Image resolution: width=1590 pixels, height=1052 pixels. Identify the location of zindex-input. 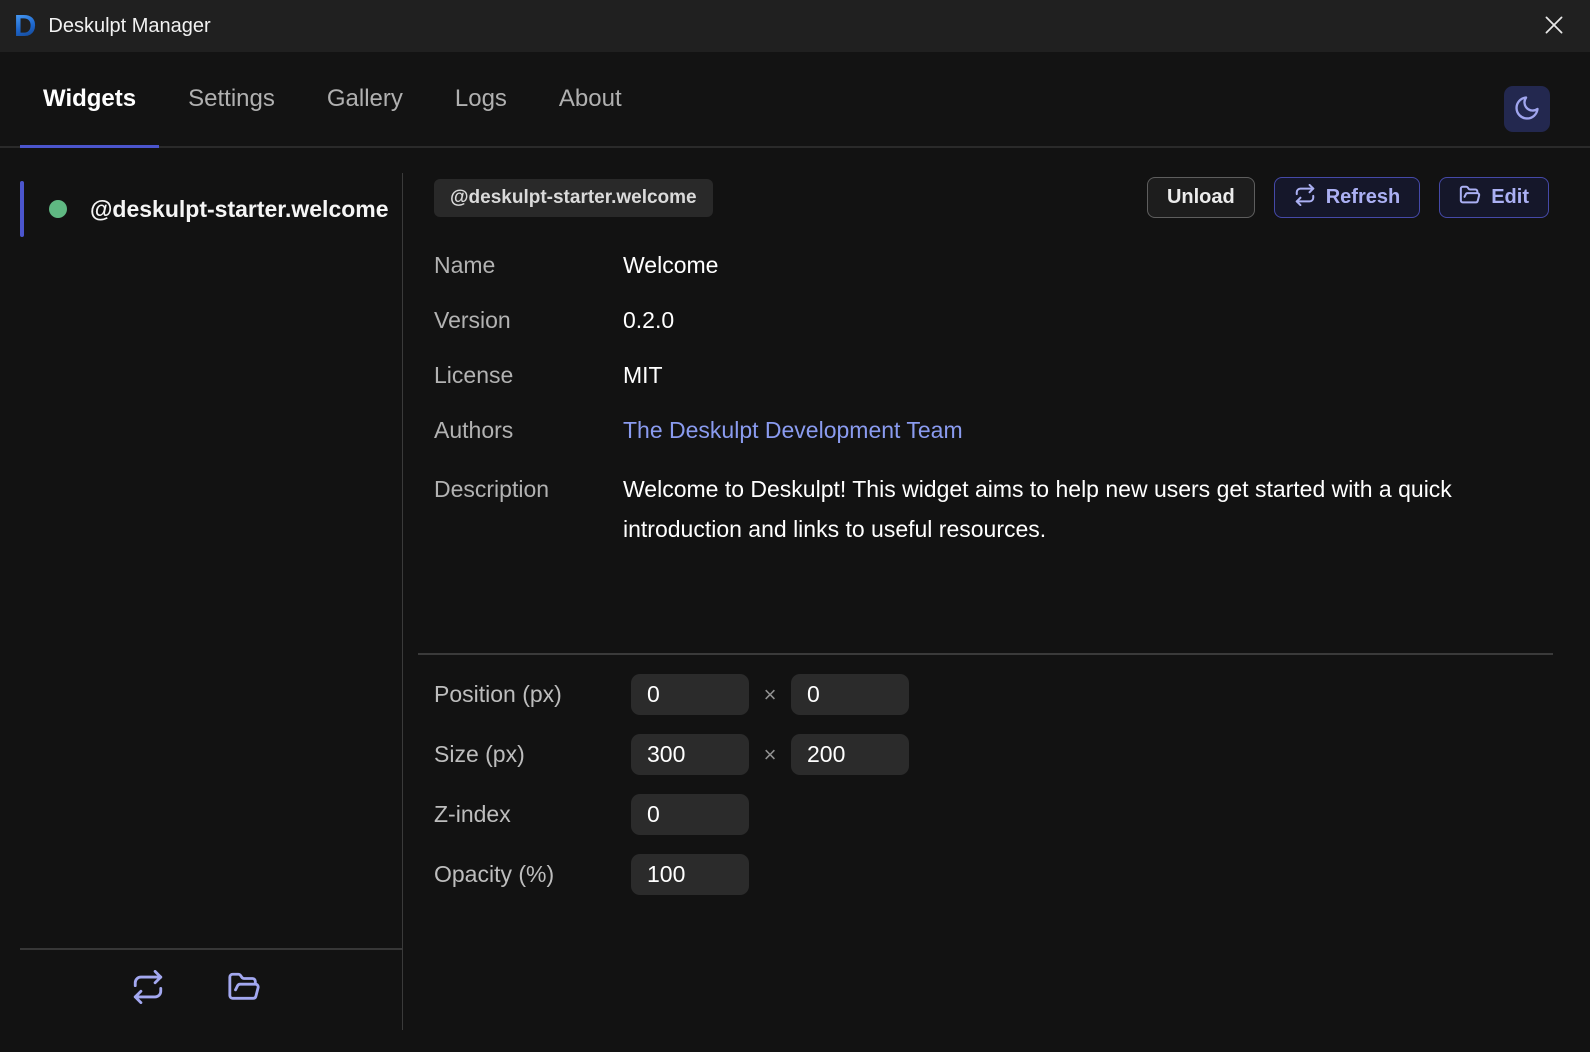
(690, 814).